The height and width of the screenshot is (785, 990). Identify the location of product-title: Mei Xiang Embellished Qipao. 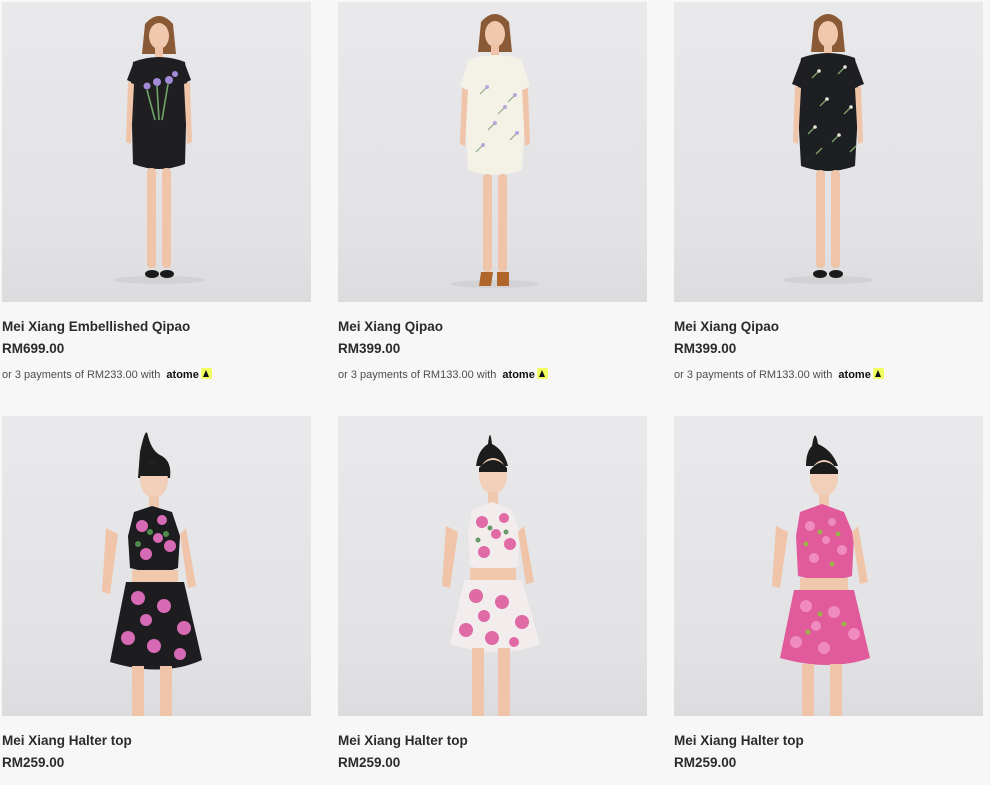
(156, 327).